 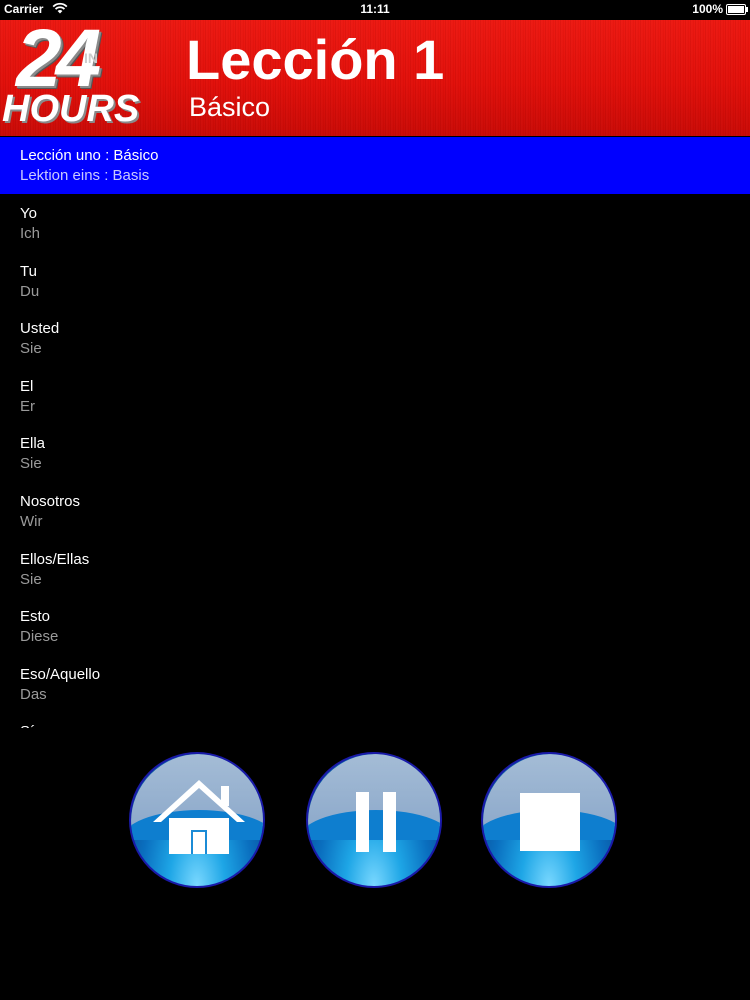 What do you see at coordinates (91, 58) in the screenshot?
I see `logo-in: IN` at bounding box center [91, 58].